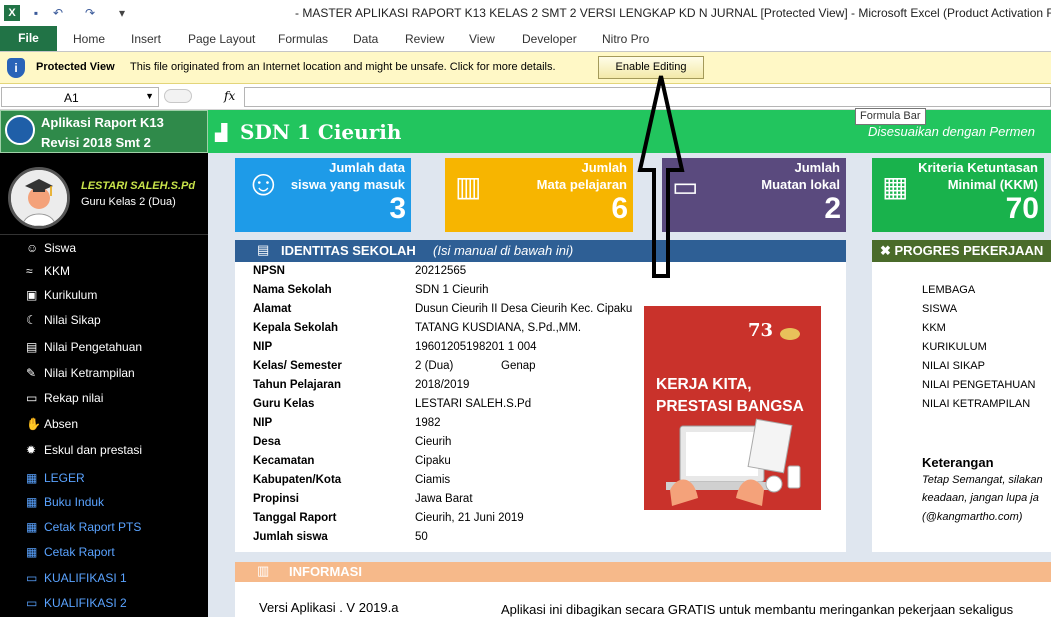 Image resolution: width=1051 pixels, height=617 pixels. I want to click on sidebar-item-cetak-raport: ▦ Cetak Raport, so click(70, 554).